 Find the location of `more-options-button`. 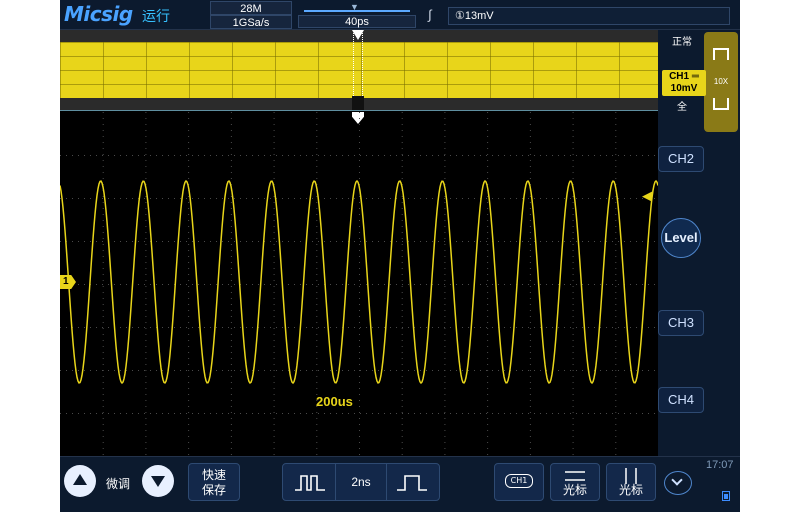

more-options-button is located at coordinates (678, 483).